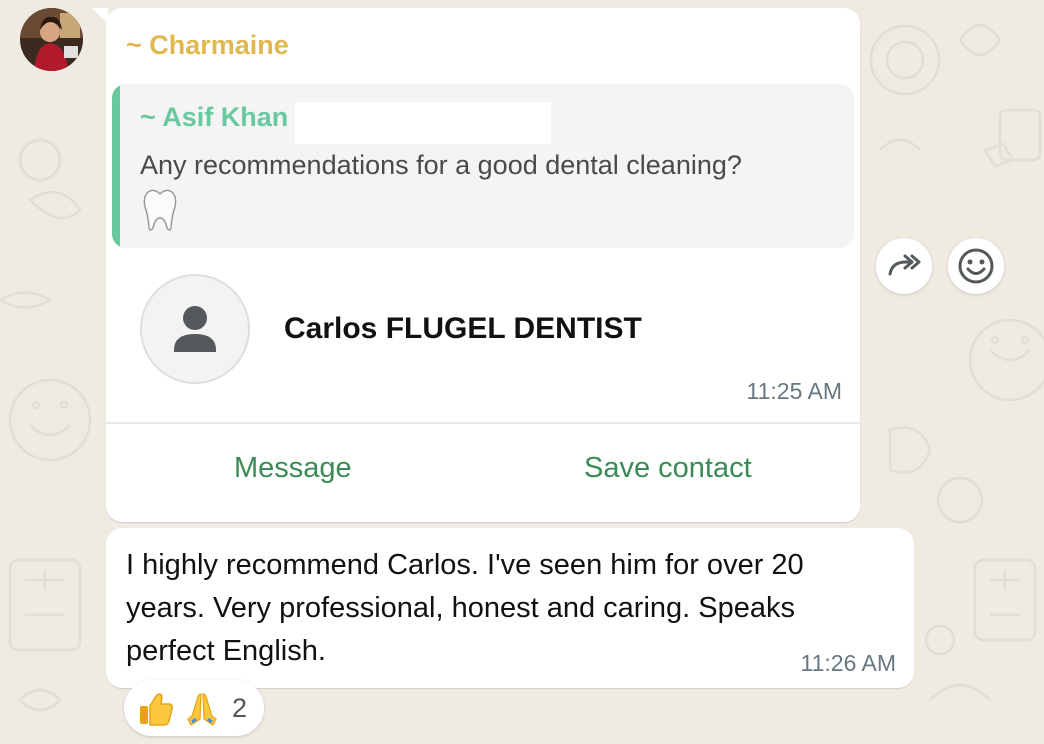 Image resolution: width=1044 pixels, height=744 pixels. I want to click on thumbs-up-icon, so click(156, 709).